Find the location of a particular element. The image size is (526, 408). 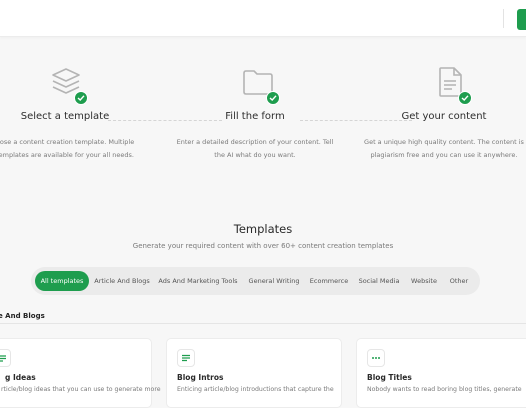

section-heading: e And Blogs is located at coordinates (22, 316).